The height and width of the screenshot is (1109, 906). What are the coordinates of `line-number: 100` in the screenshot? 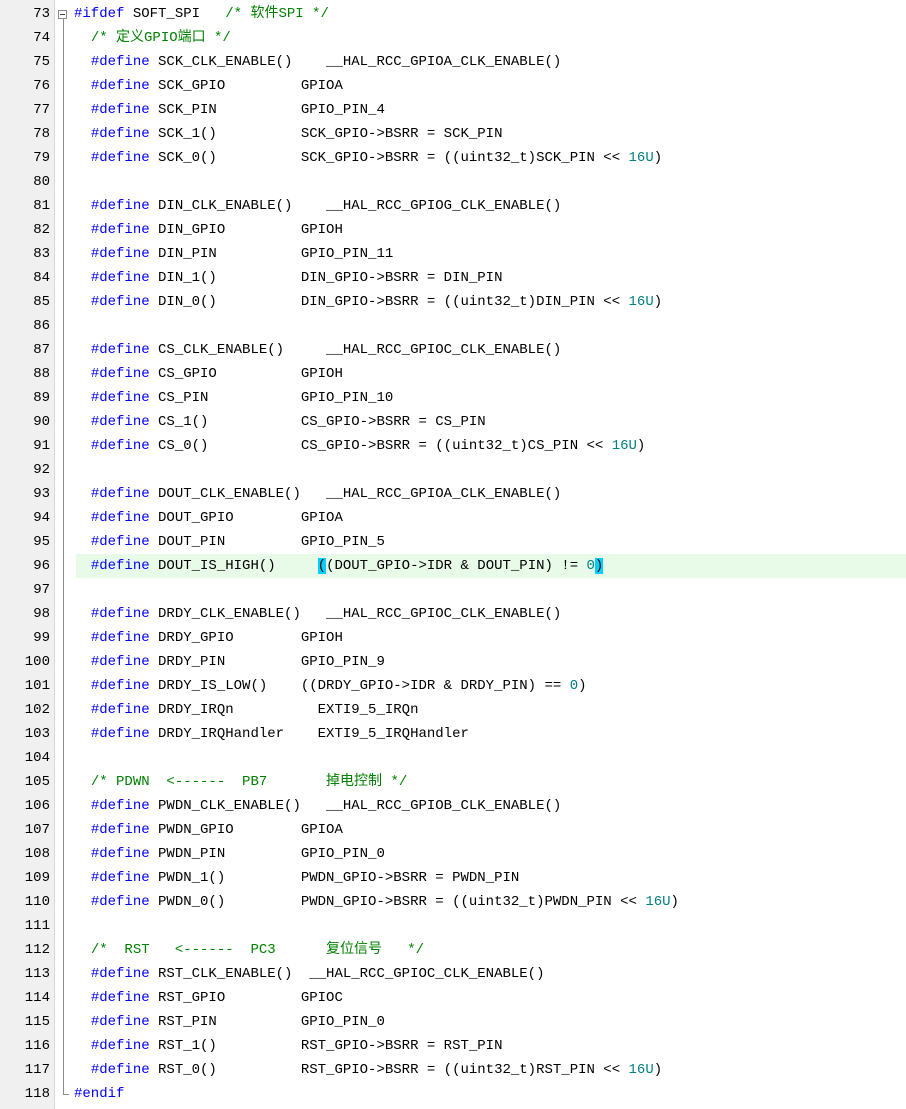 It's located at (37, 662).